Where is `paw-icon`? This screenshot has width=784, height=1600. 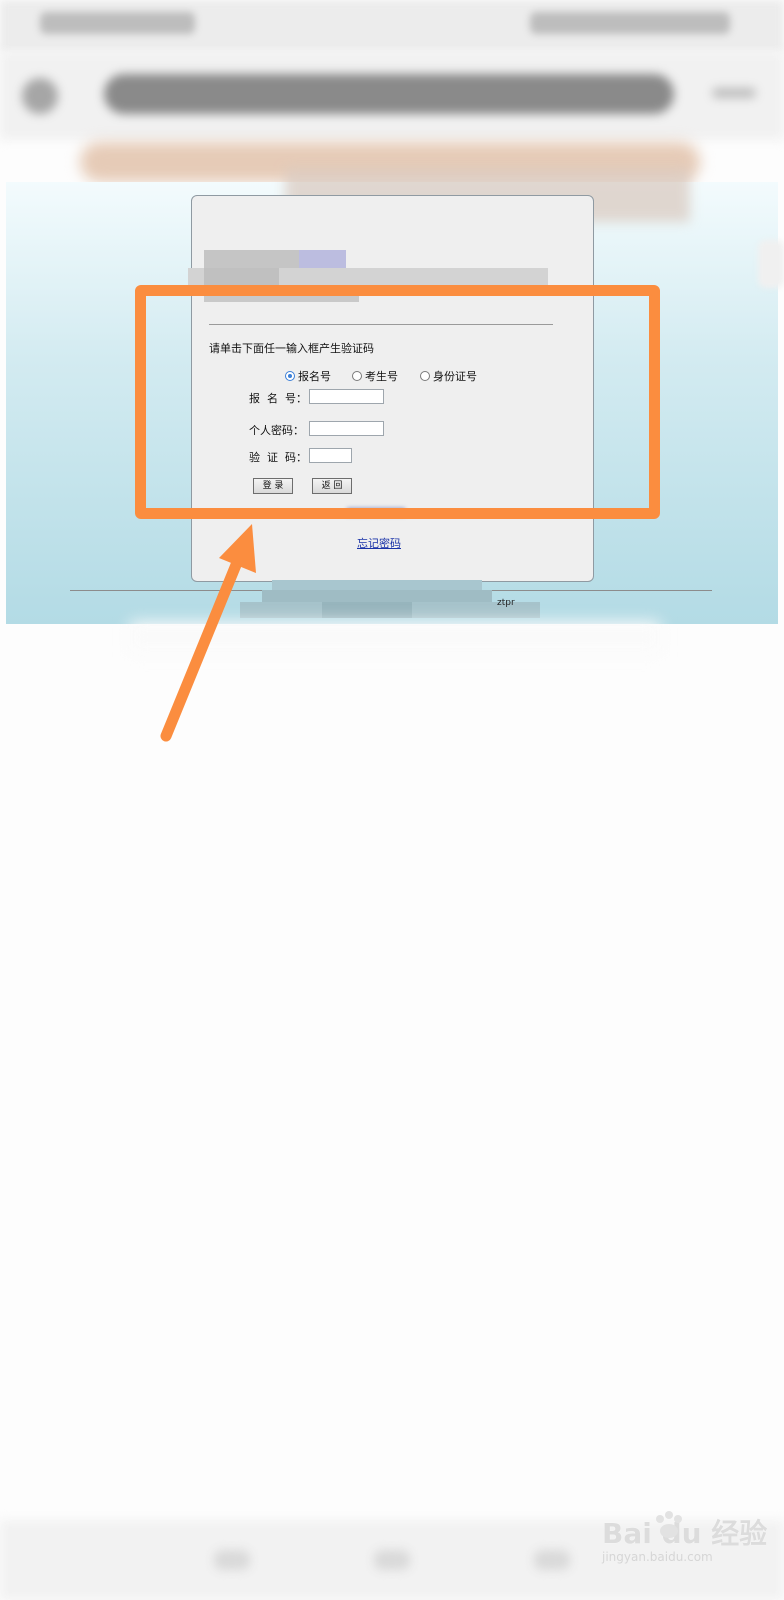
paw-icon is located at coordinates (669, 1524).